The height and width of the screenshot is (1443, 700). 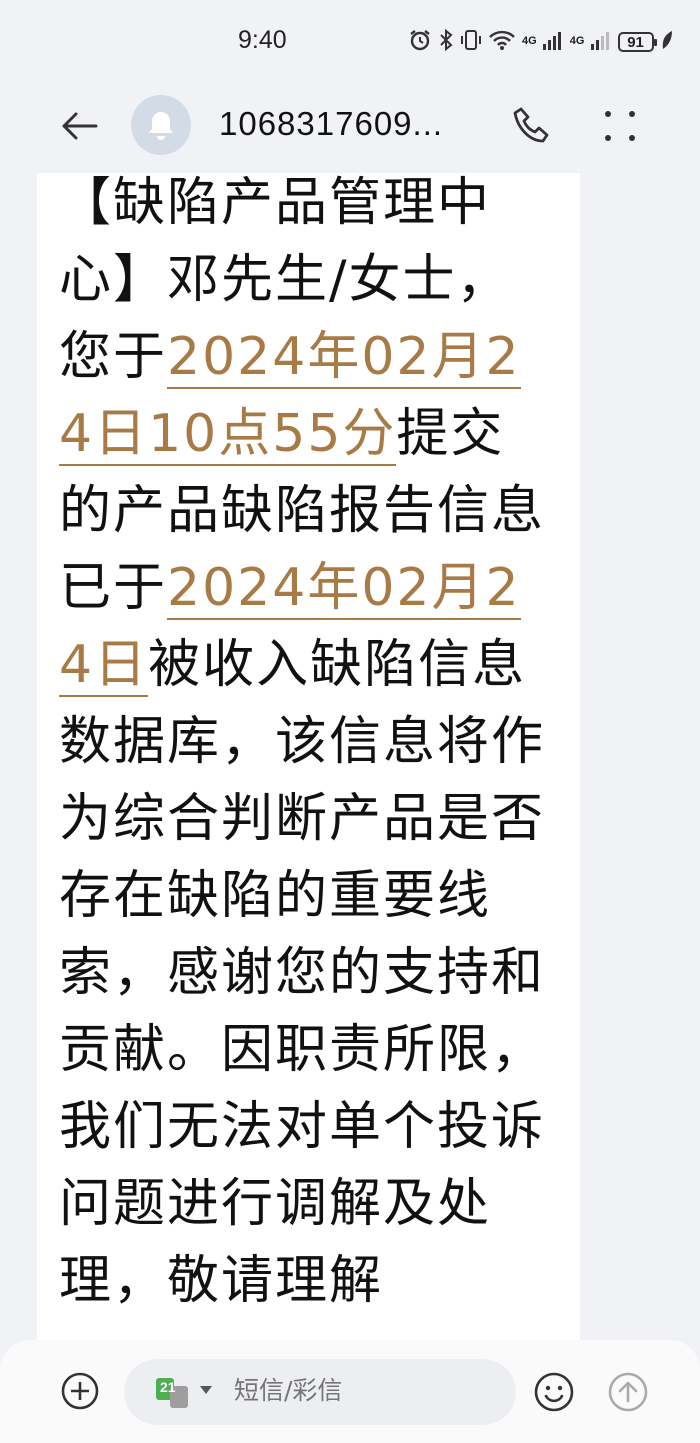 What do you see at coordinates (262, 40) in the screenshot?
I see `status-time: 9:40` at bounding box center [262, 40].